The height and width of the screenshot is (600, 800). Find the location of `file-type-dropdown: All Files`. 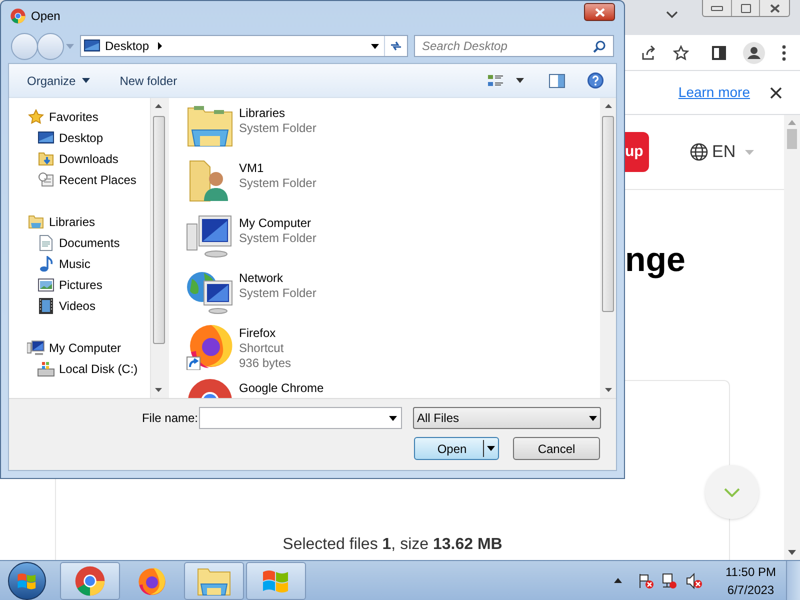

file-type-dropdown: All Files is located at coordinates (507, 418).